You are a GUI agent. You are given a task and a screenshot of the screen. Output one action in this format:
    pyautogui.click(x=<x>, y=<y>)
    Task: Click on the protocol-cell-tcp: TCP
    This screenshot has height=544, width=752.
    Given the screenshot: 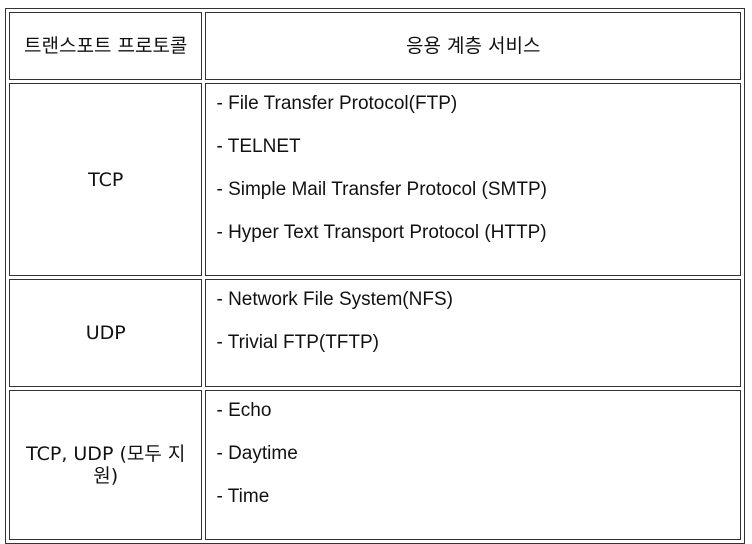 What is the action you would take?
    pyautogui.click(x=106, y=179)
    